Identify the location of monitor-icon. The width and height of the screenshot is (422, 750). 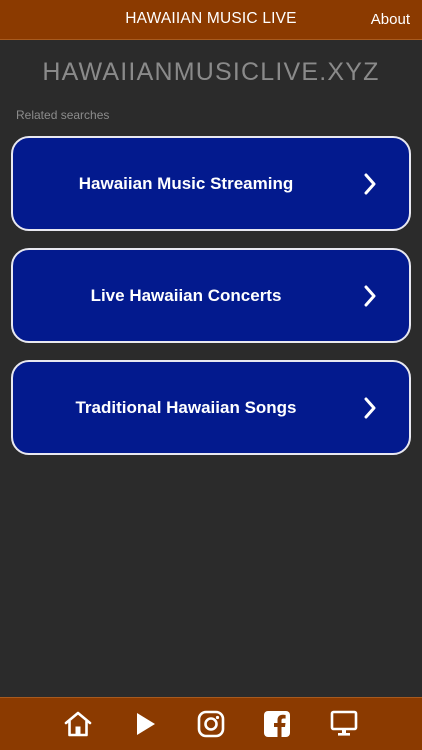
(344, 723).